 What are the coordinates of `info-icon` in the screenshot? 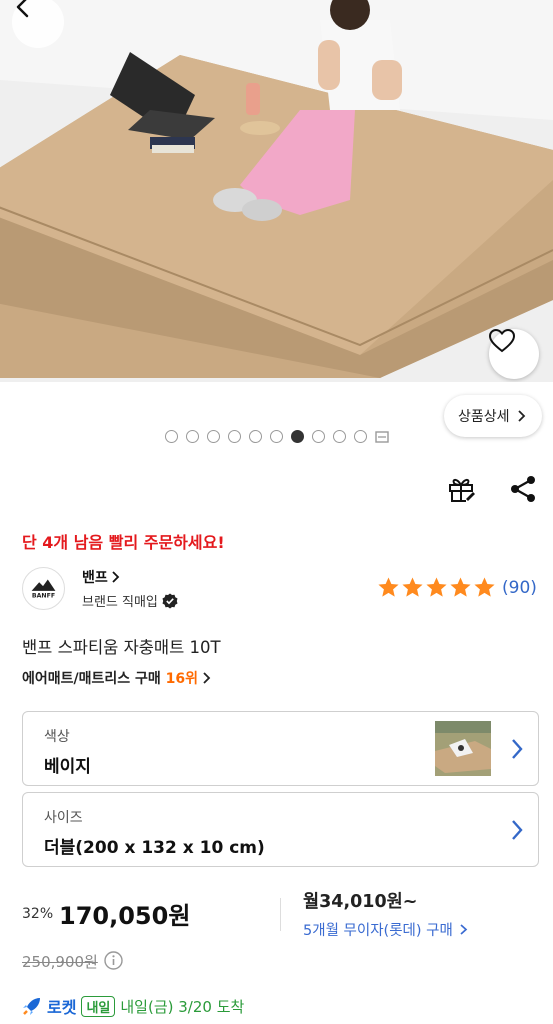 It's located at (113, 960).